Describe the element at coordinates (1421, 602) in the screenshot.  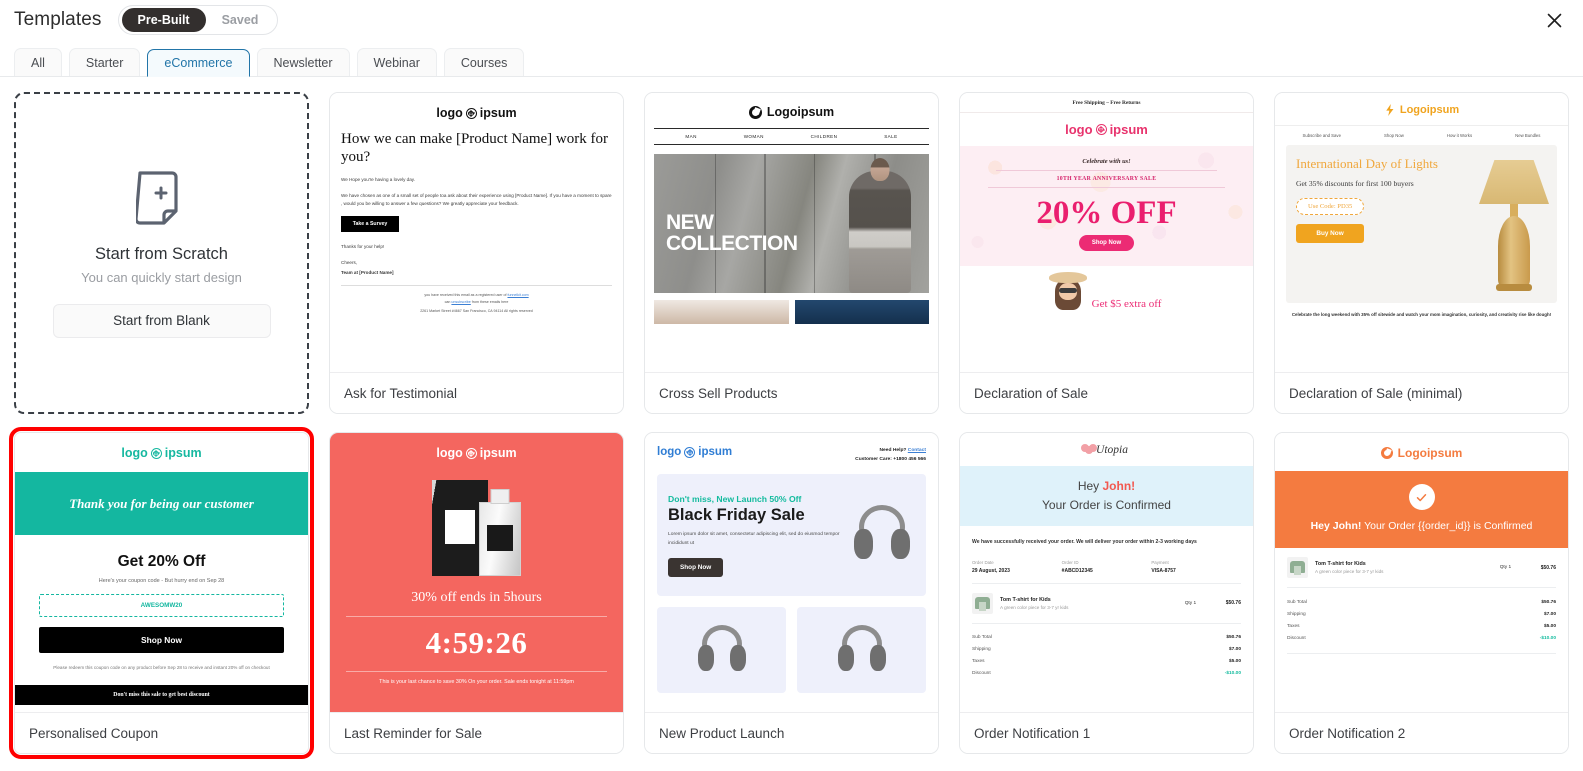
I see `total-row: Sub Total $50.76` at that location.